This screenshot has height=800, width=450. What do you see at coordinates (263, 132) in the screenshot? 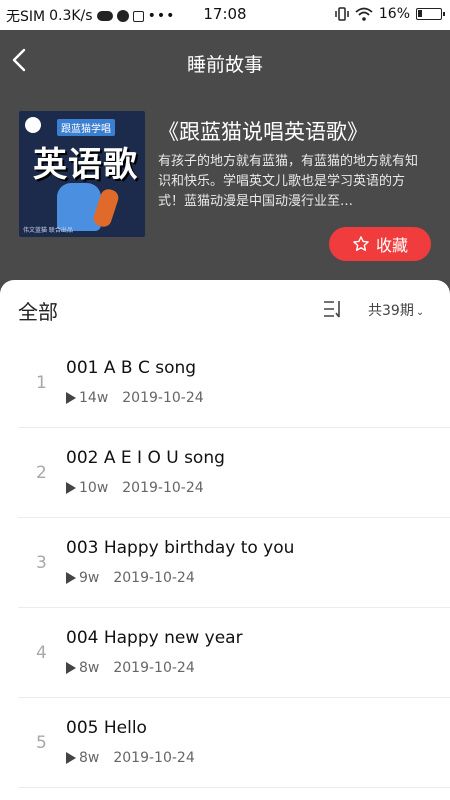
I see `album-name: 《跟蓝猫说唱英语歌》` at bounding box center [263, 132].